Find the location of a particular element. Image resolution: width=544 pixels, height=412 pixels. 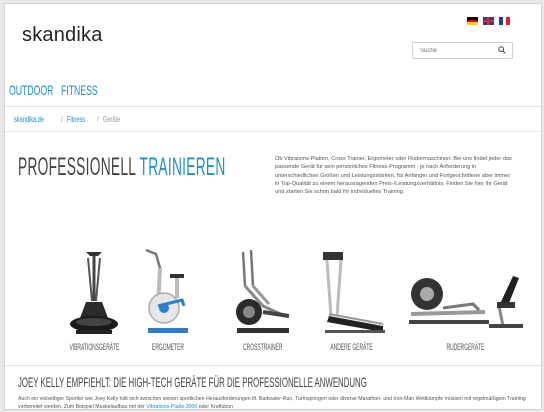

vibration-plate-icon is located at coordinates (94, 293).